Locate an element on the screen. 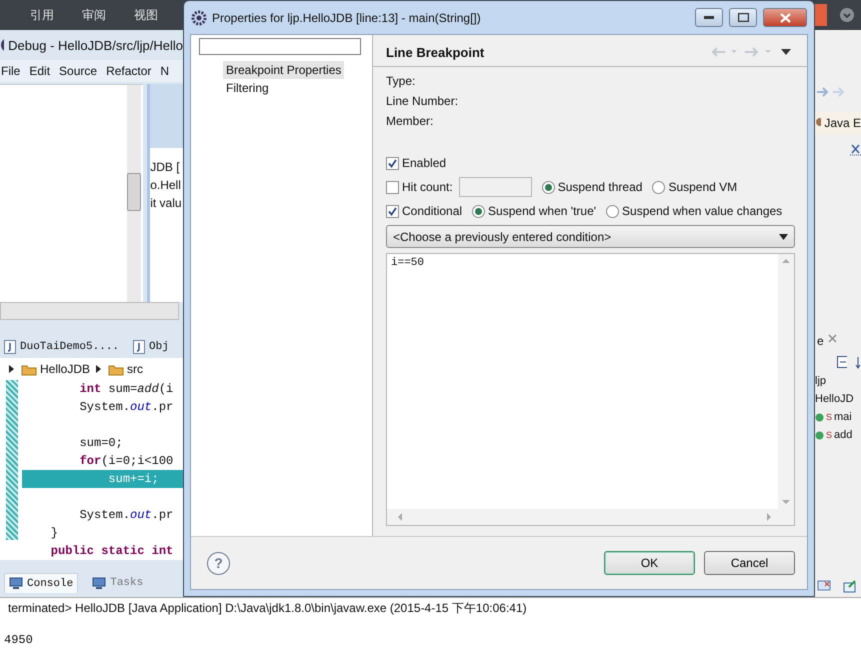 This screenshot has height=665, width=861. dropdown-arrow-icon is located at coordinates (783, 237).